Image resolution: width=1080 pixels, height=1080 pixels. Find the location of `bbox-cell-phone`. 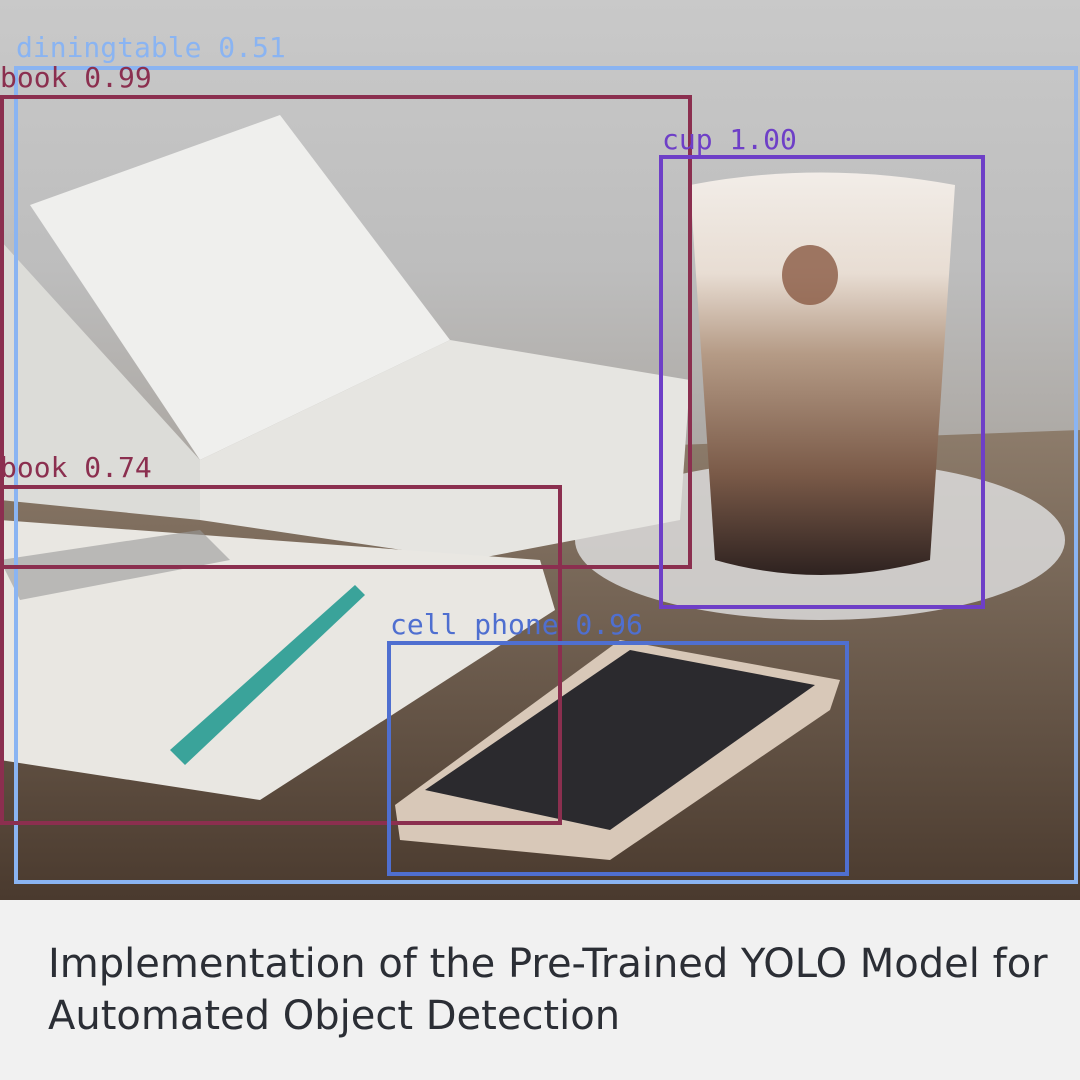

bbox-cell-phone is located at coordinates (618, 758).